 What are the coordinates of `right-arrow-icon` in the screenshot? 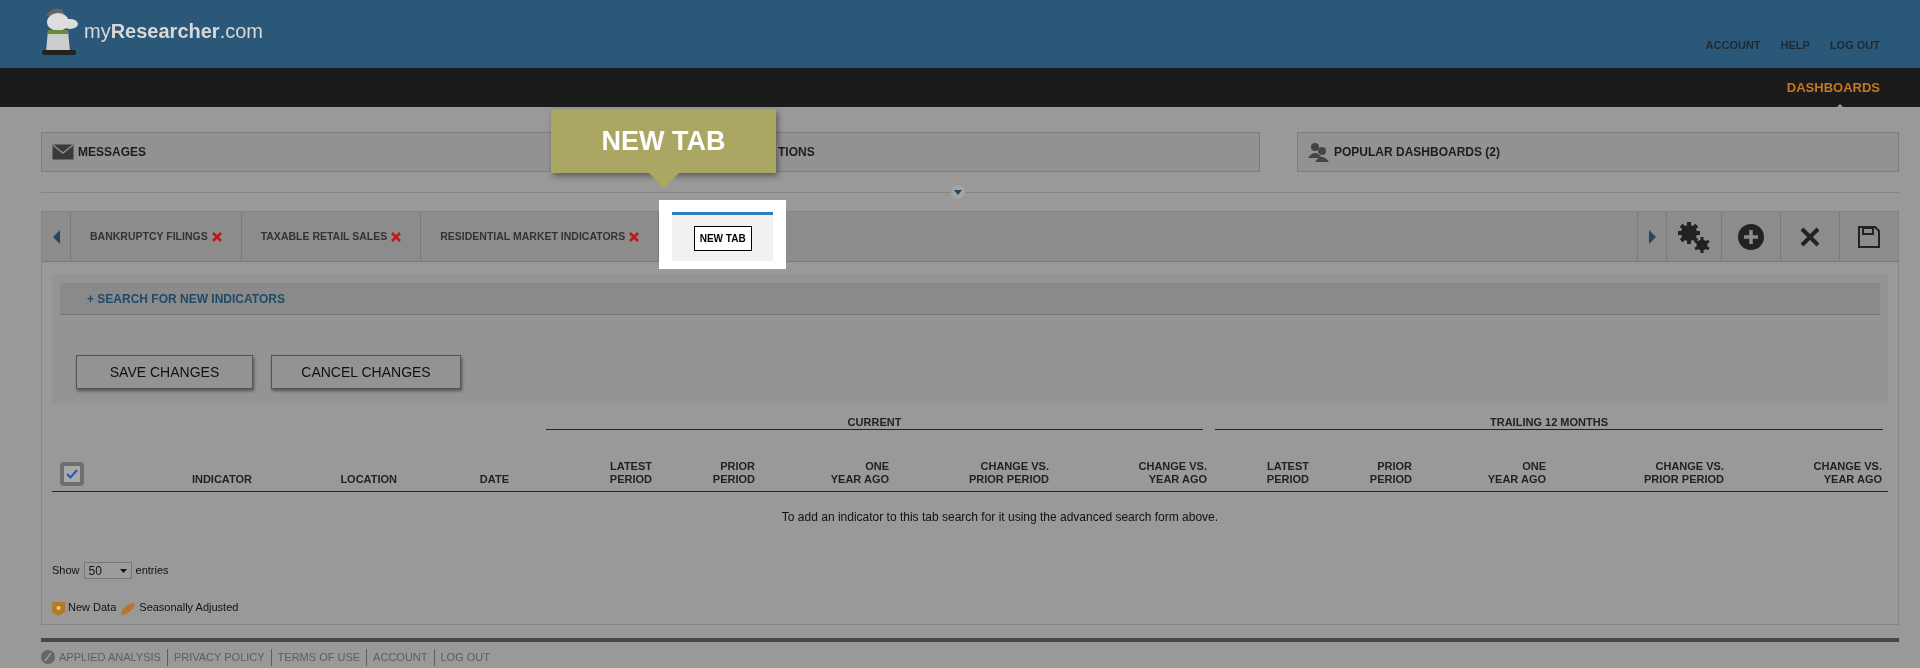 It's located at (1652, 236).